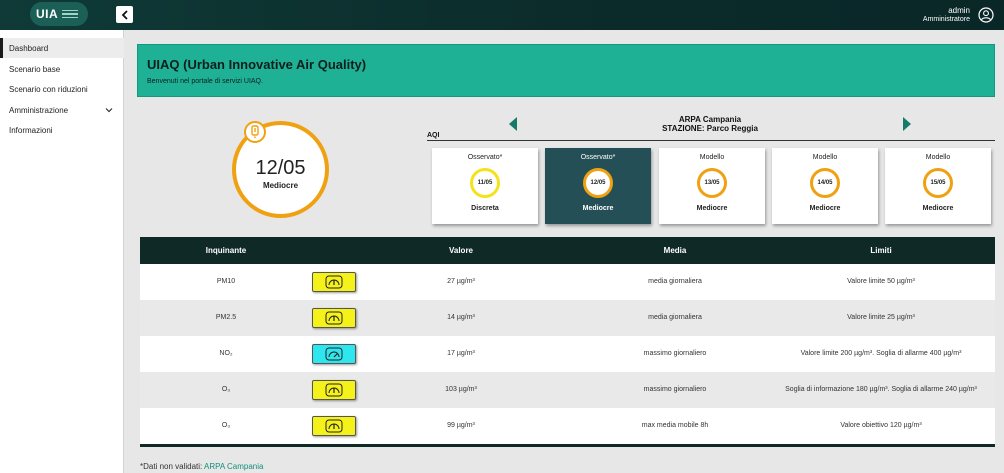  Describe the element at coordinates (502, 15) in the screenshot. I see `top-bar: UIA admin Amministratore` at that location.